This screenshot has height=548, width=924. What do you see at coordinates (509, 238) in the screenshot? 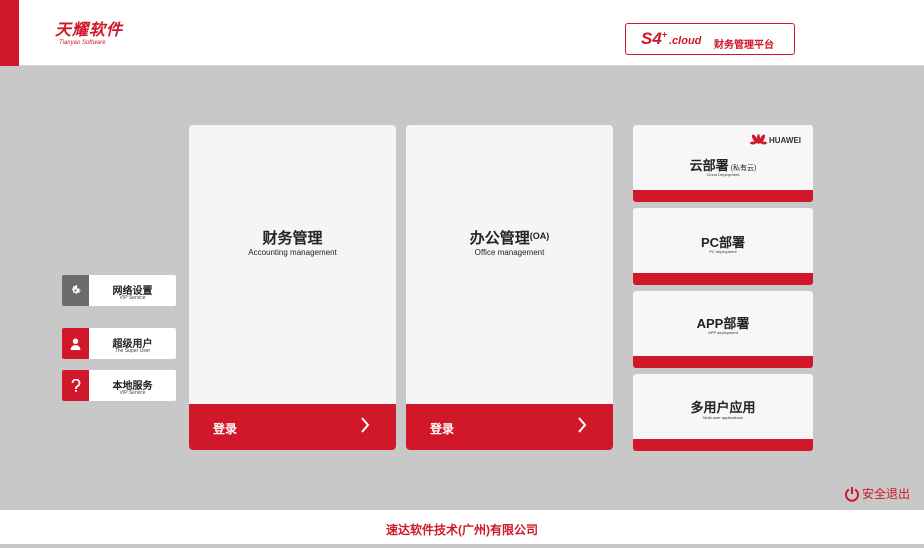
I see `card-title: 办公管理(OA)` at bounding box center [509, 238].